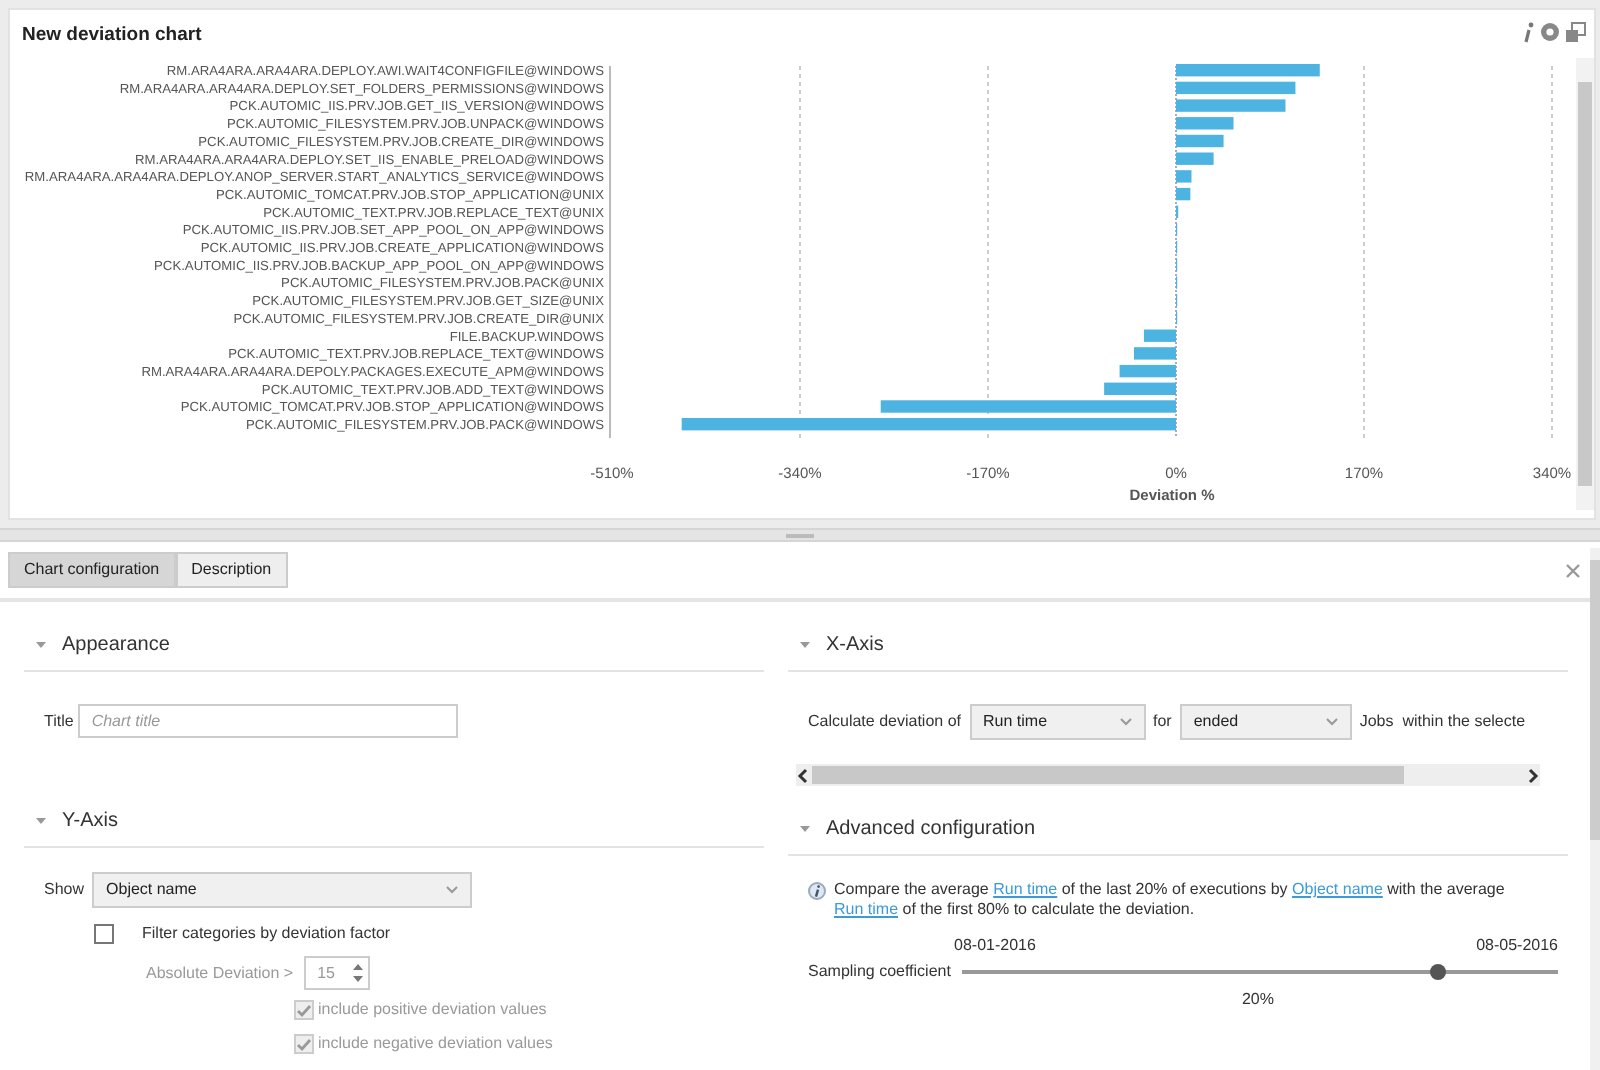 The width and height of the screenshot is (1600, 1070). What do you see at coordinates (1265, 722) in the screenshot?
I see `status-dropdown: ended` at bounding box center [1265, 722].